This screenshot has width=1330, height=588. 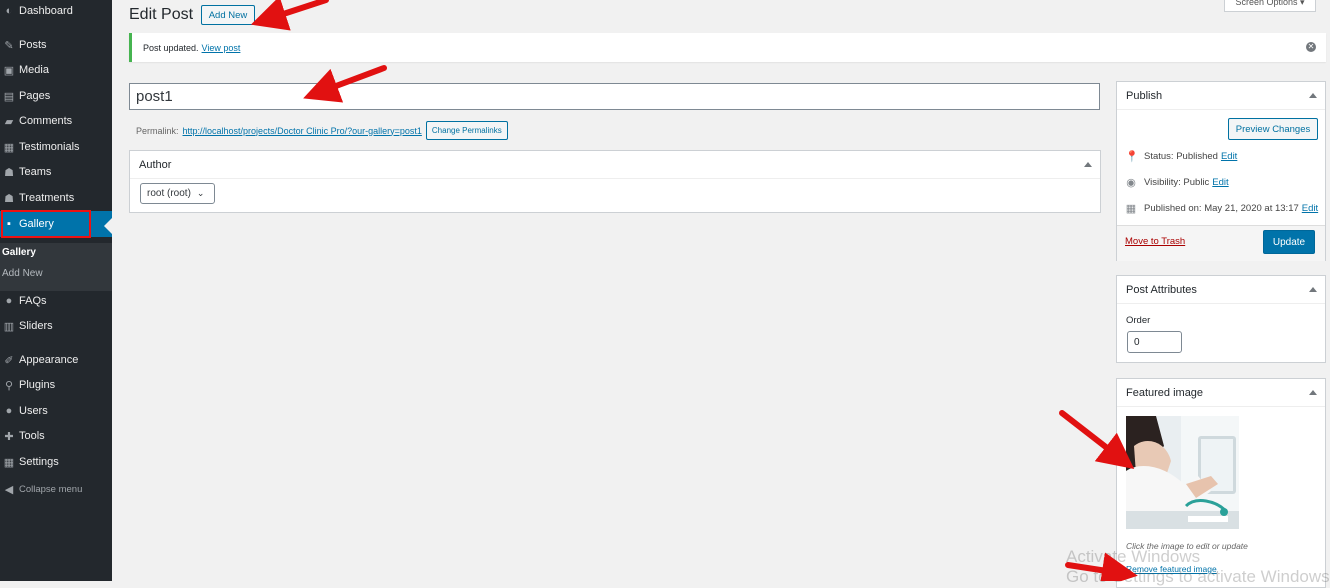 I want to click on dashboard-icon: ◐, so click(x=9, y=11).